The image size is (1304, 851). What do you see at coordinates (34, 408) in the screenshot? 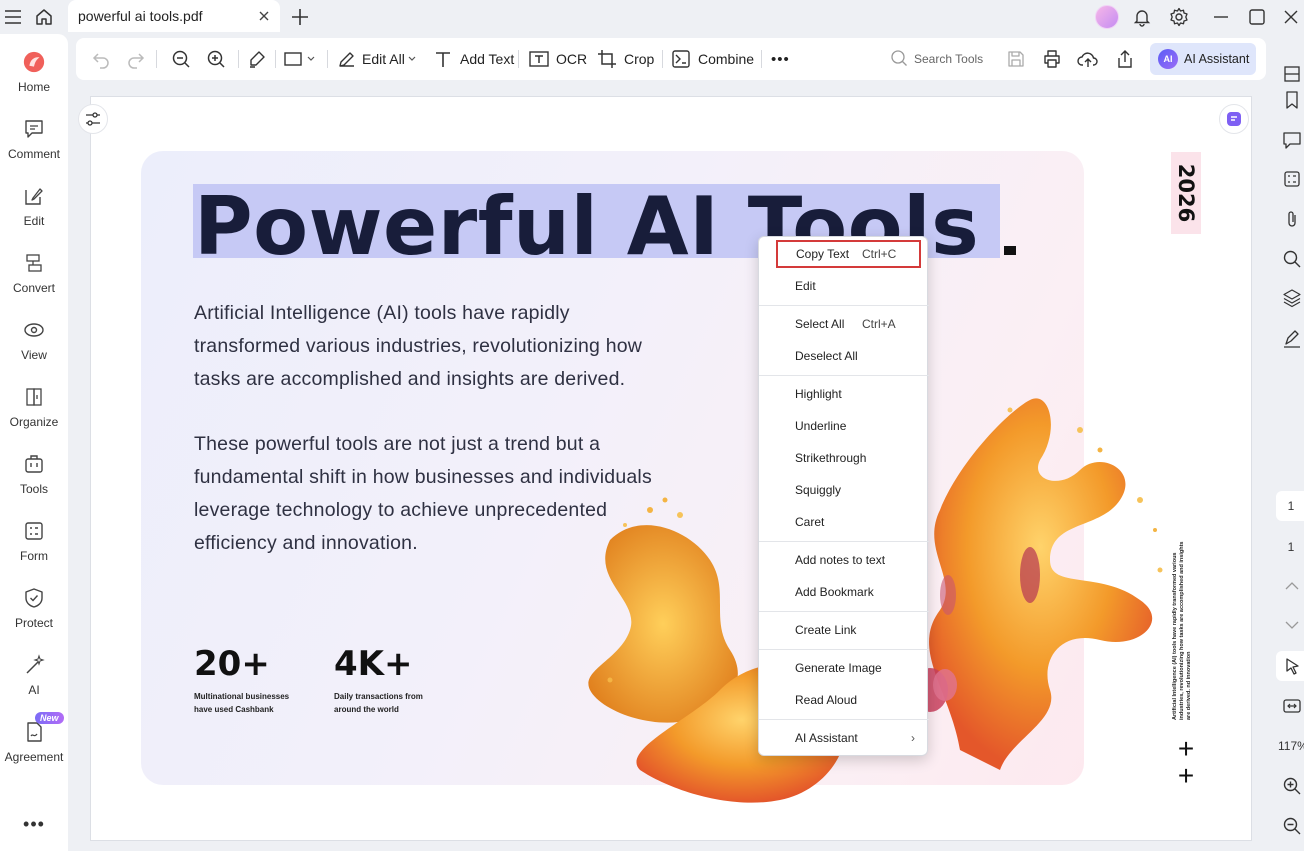
I see `sidebar-item-organize: Organize` at bounding box center [34, 408].